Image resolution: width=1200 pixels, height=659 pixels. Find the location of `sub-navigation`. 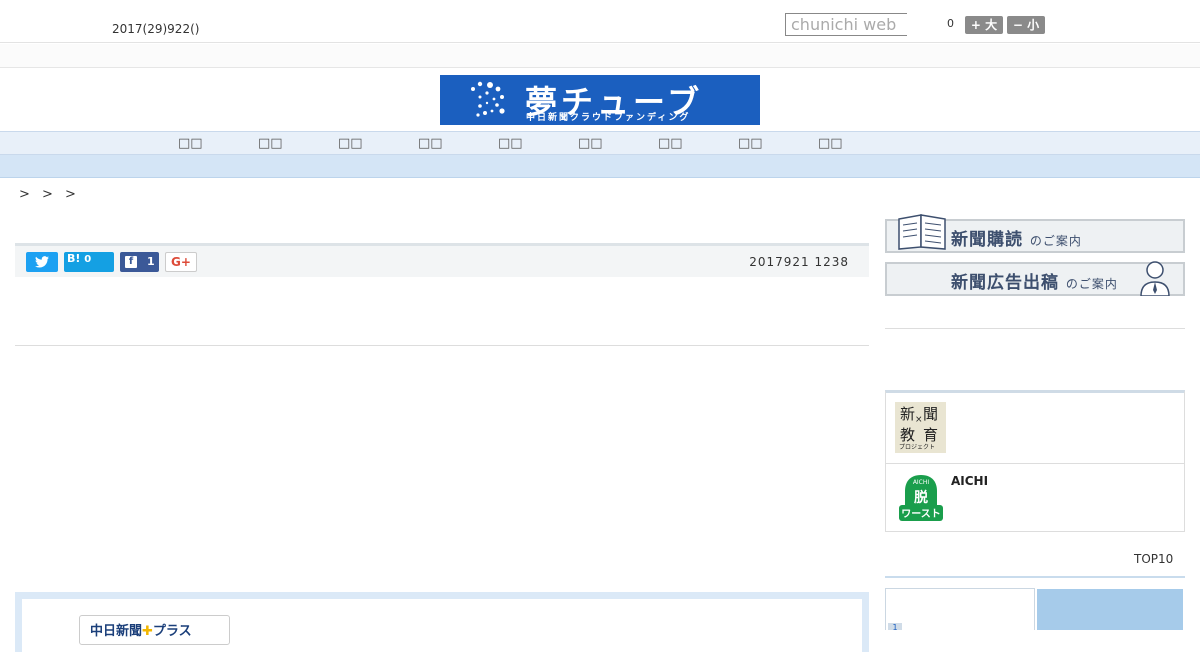

sub-navigation is located at coordinates (600, 166).